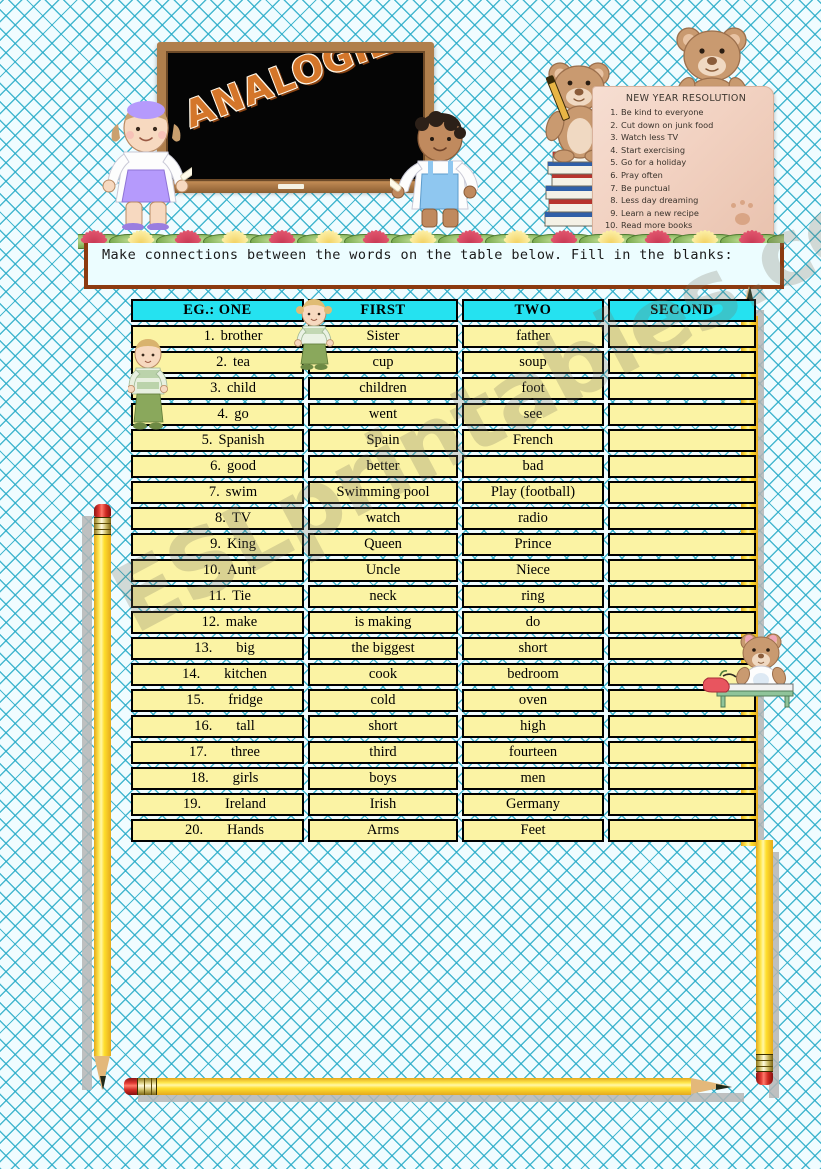 This screenshot has width=821, height=1169. I want to click on table-row: 13. big the biggest short, so click(443, 648).